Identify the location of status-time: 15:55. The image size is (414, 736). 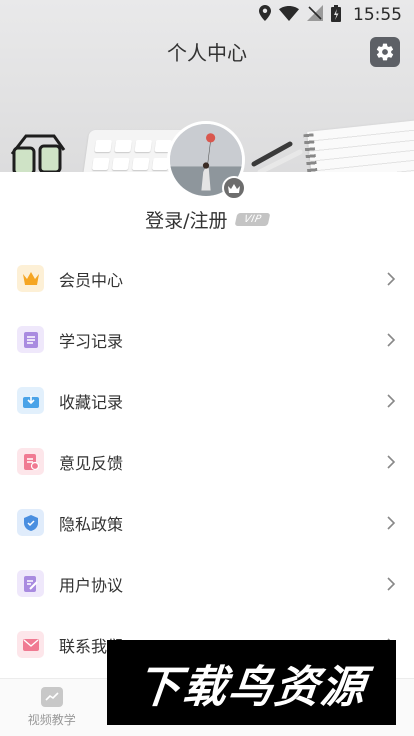
(377, 15).